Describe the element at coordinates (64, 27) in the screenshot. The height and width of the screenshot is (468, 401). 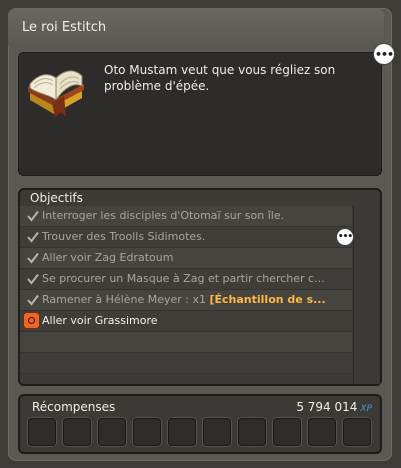
I see `window-title: Le roi Estitch` at that location.